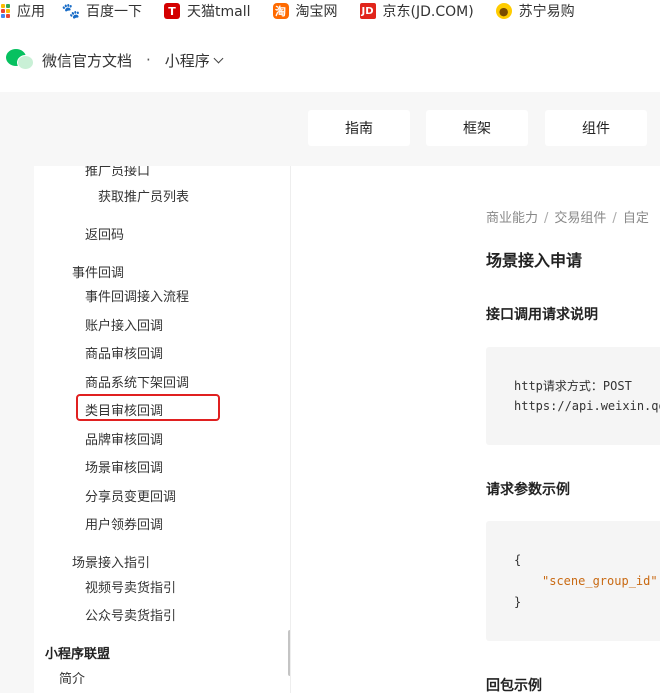  Describe the element at coordinates (31, 12) in the screenshot. I see `bookmark-label: 应用` at that location.